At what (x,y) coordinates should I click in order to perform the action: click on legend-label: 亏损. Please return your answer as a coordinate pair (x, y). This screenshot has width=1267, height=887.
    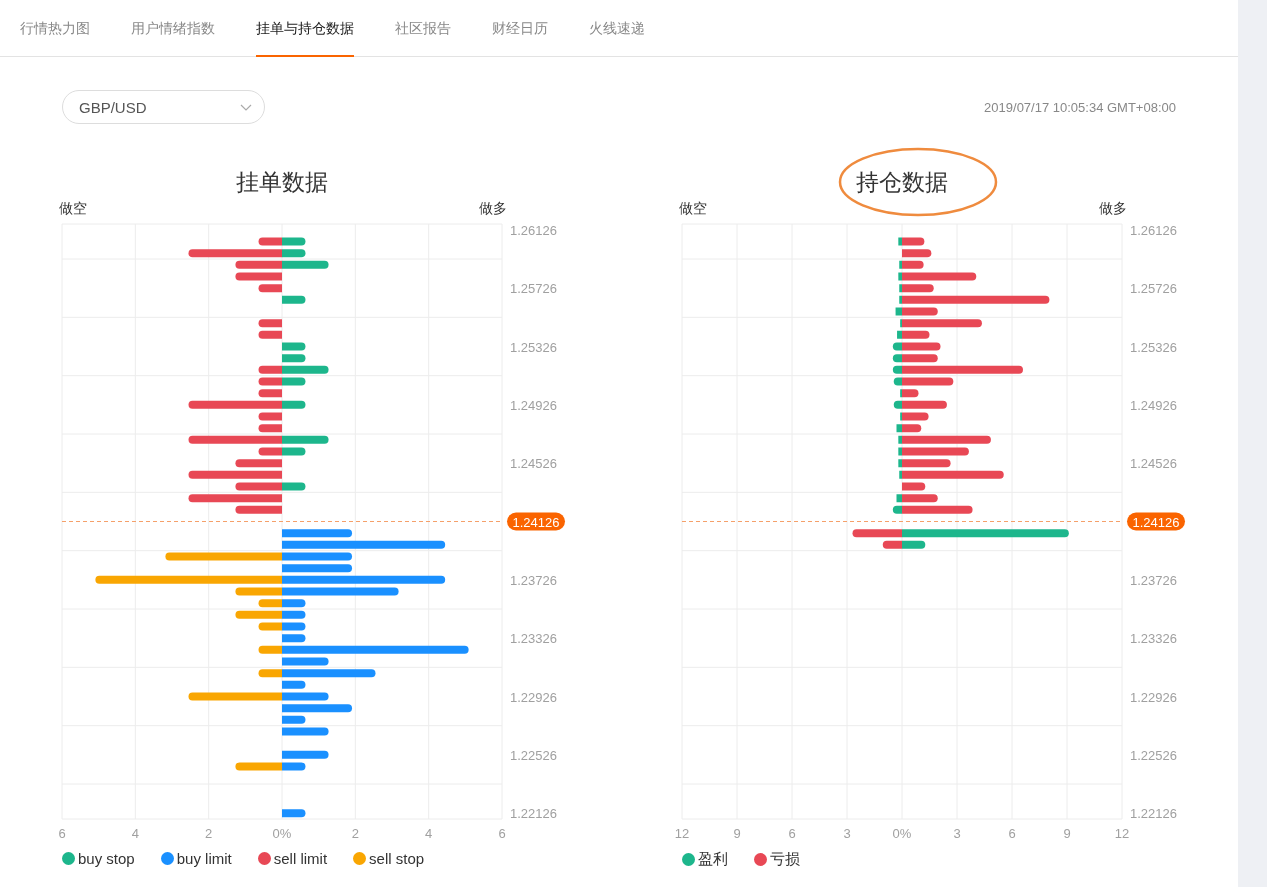
    Looking at the image, I should click on (785, 859).